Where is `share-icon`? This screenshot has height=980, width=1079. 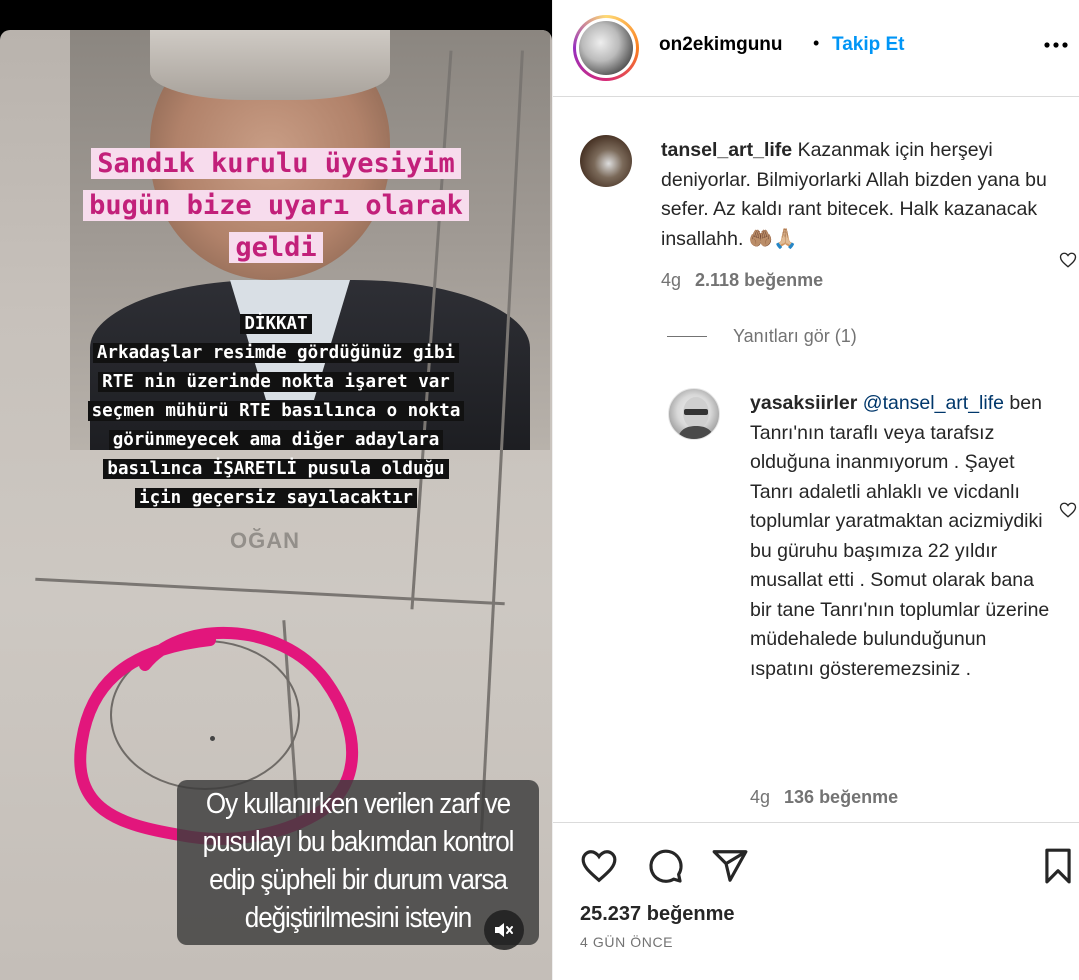 share-icon is located at coordinates (730, 866).